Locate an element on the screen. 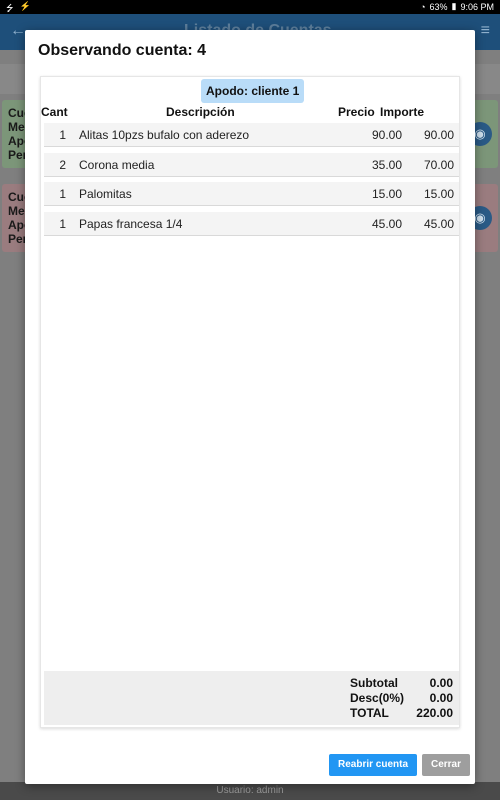  cell-importe: 45.00 is located at coordinates (438, 223).